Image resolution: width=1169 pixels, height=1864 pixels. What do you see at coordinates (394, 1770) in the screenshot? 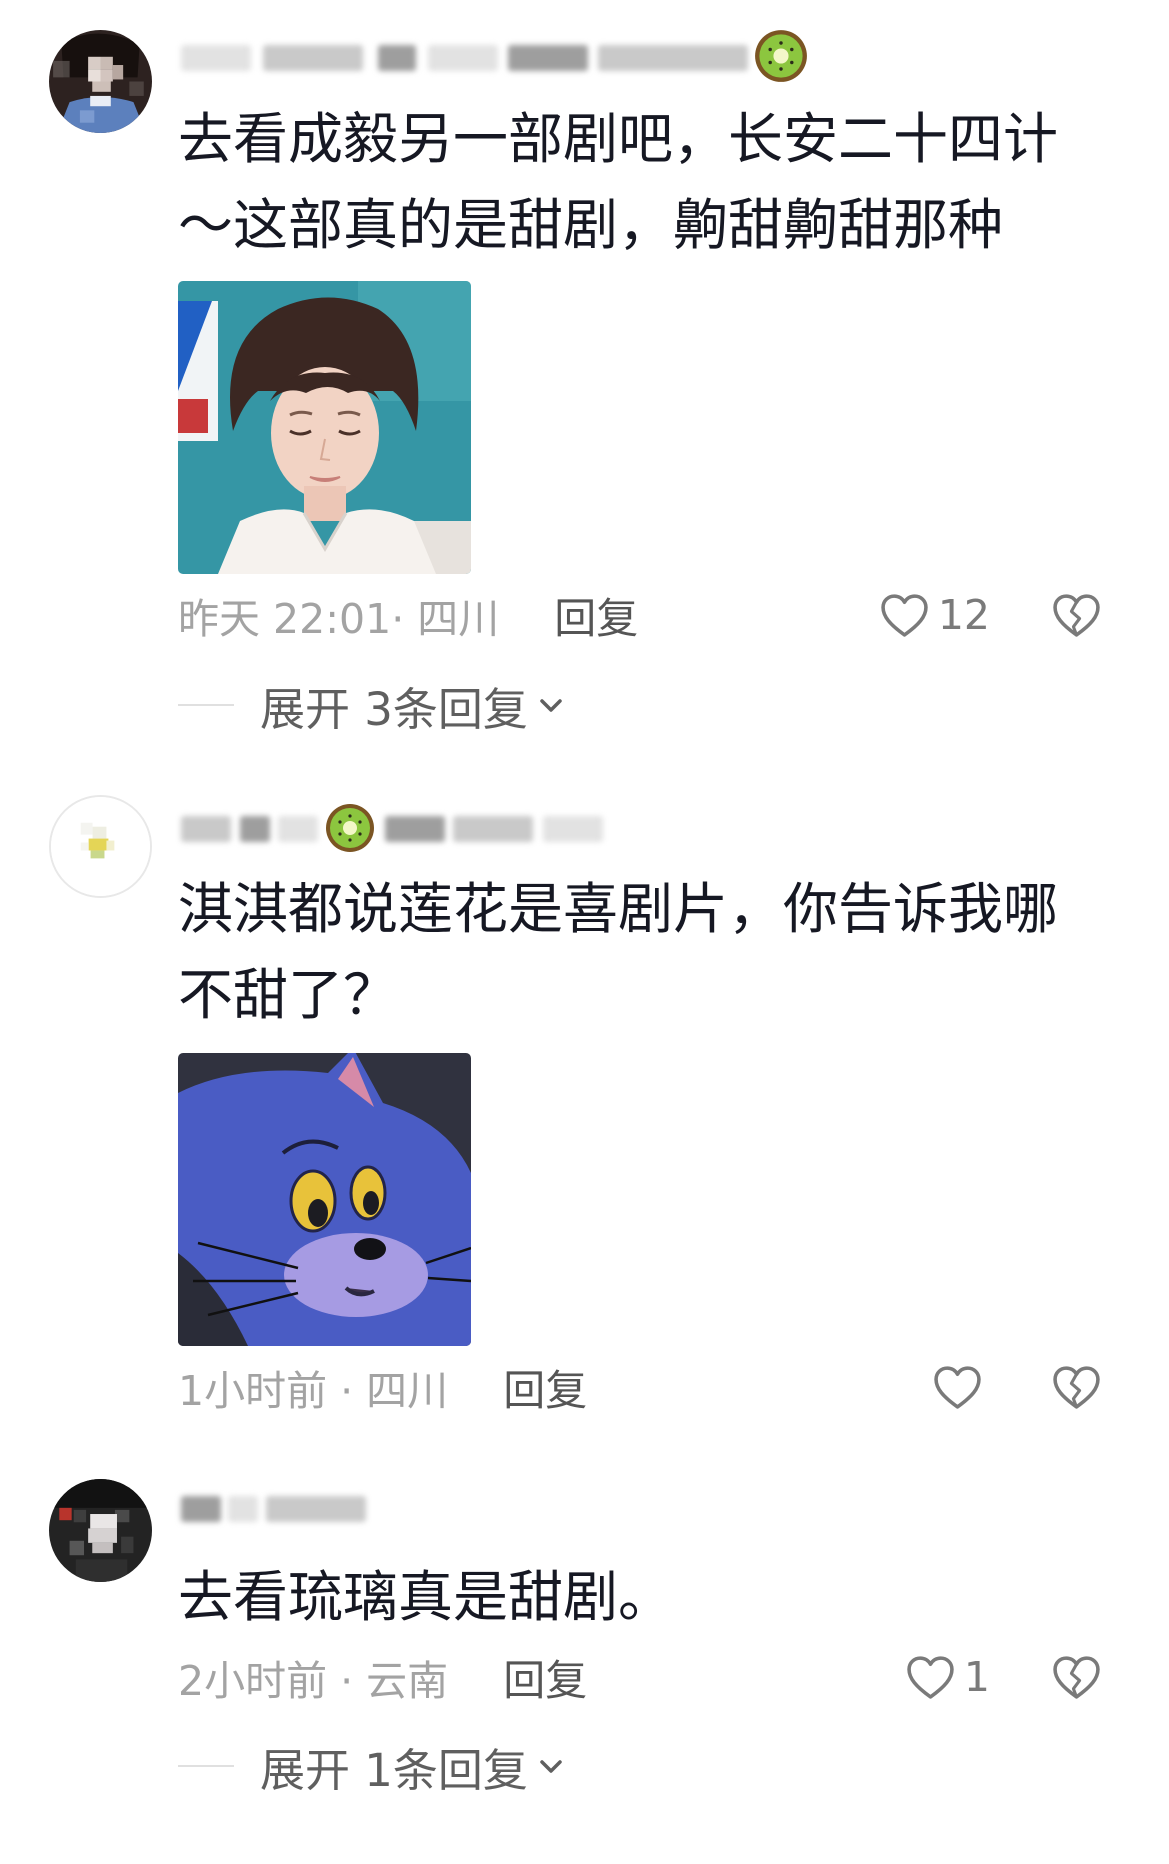
I see `expand-replies-label: 展开 1条回复` at bounding box center [394, 1770].